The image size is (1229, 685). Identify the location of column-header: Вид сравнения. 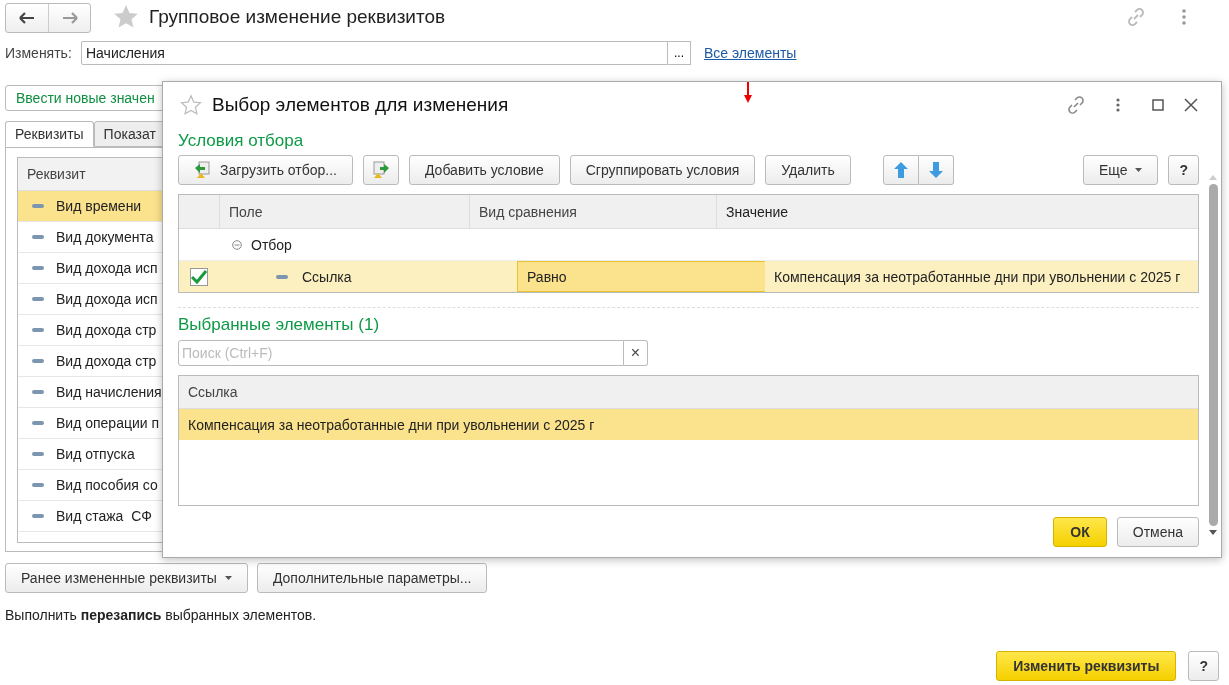
(593, 211).